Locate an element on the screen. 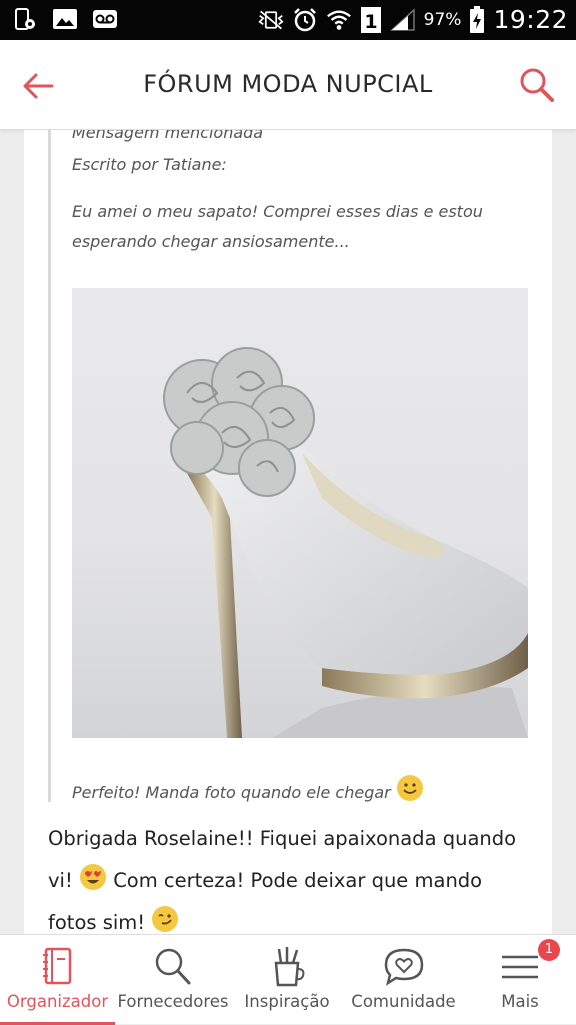 The height and width of the screenshot is (1025, 576). svg-text: 1 is located at coordinates (370, 22).